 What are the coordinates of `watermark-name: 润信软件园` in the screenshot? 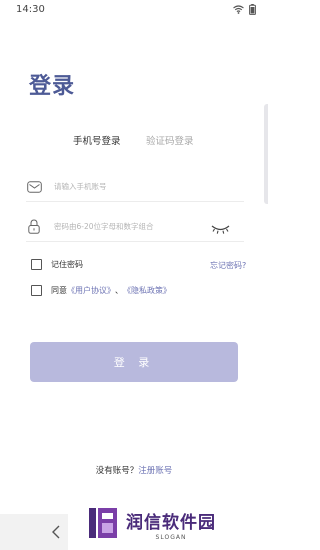 It's located at (171, 522).